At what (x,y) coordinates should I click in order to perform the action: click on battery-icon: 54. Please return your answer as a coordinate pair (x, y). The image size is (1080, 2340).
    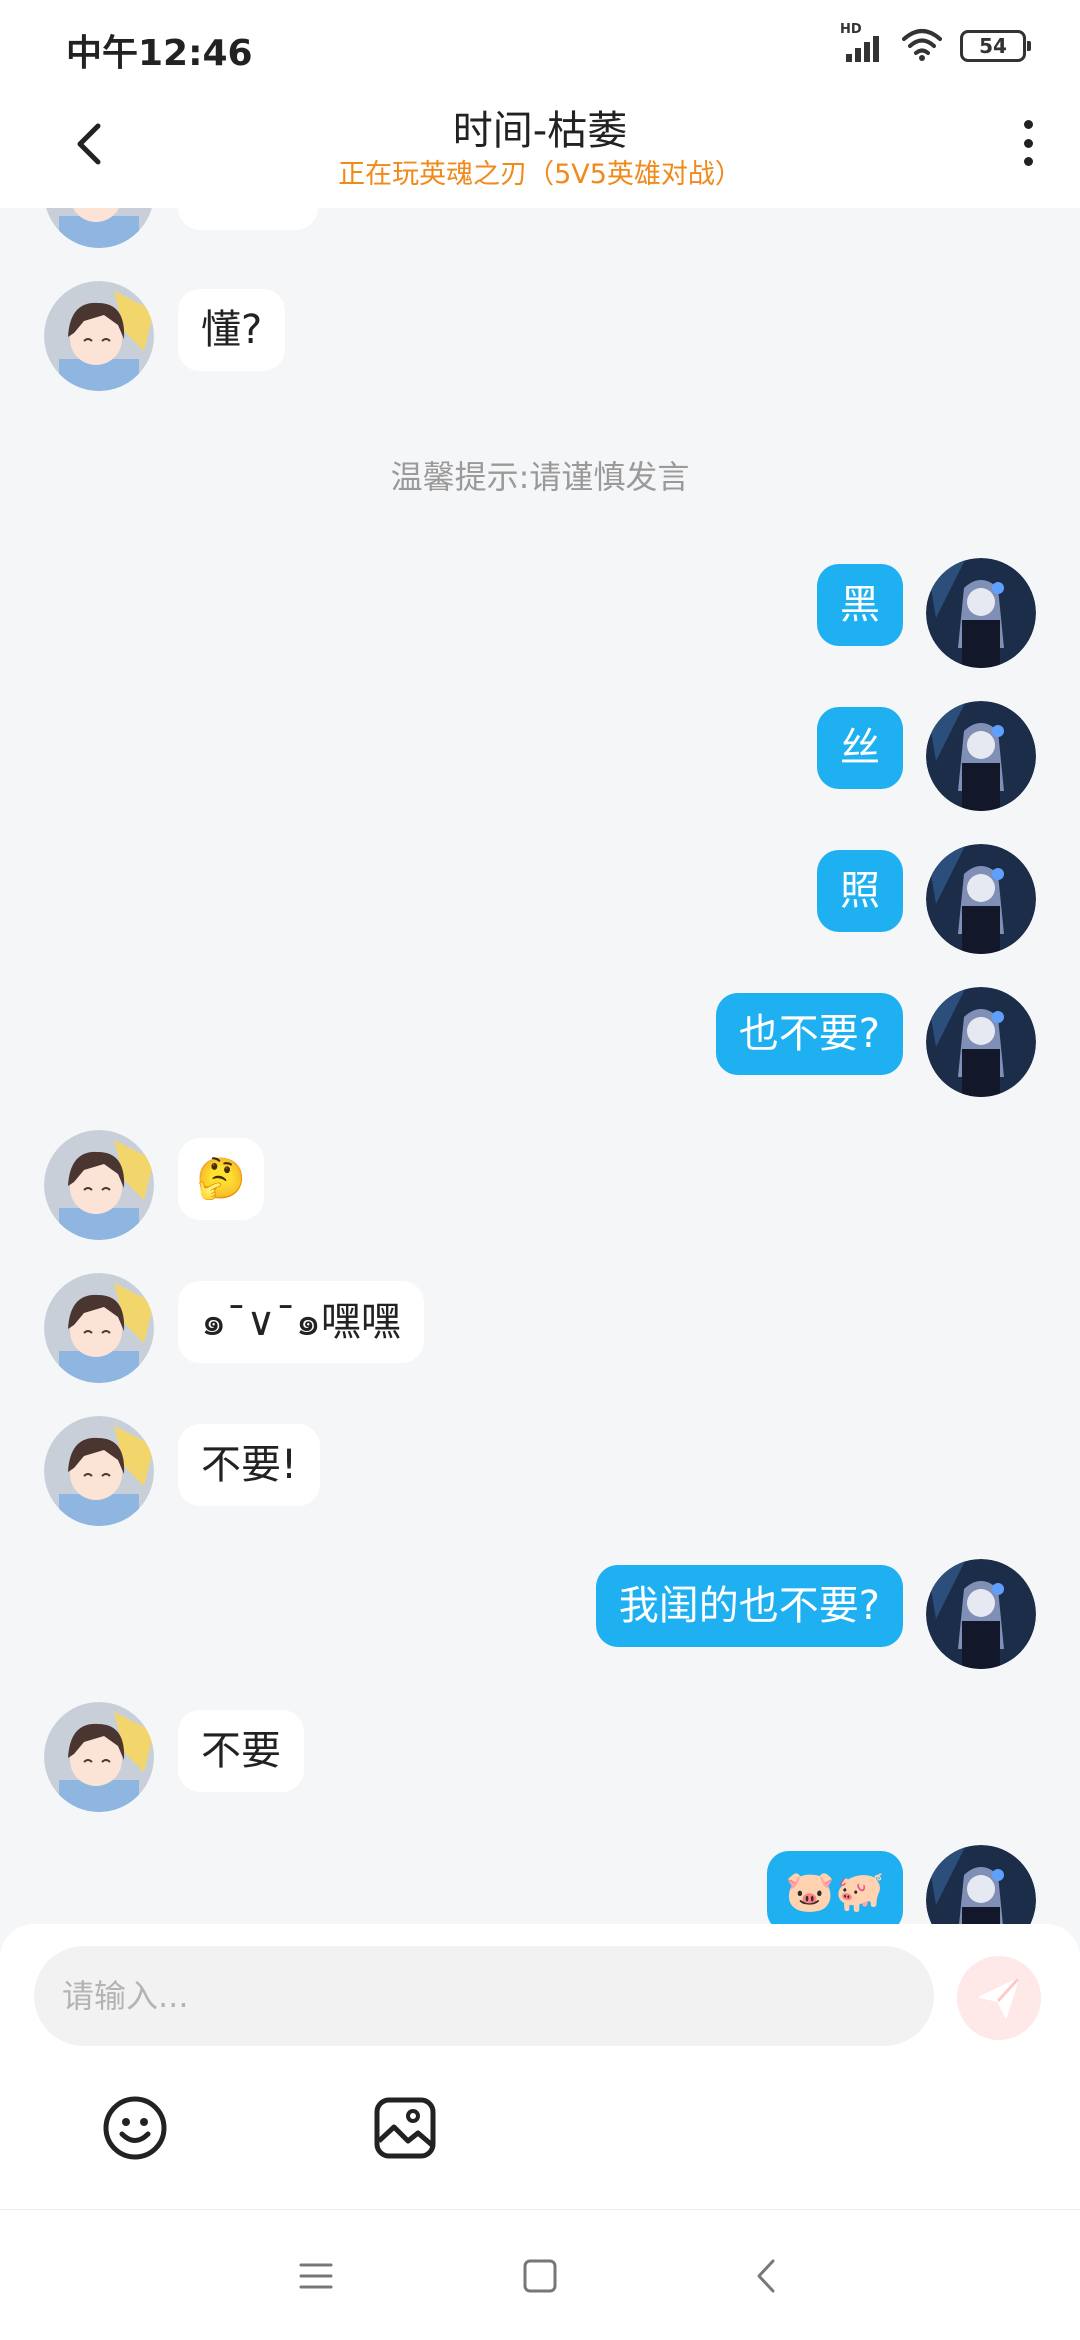
    Looking at the image, I should click on (995, 46).